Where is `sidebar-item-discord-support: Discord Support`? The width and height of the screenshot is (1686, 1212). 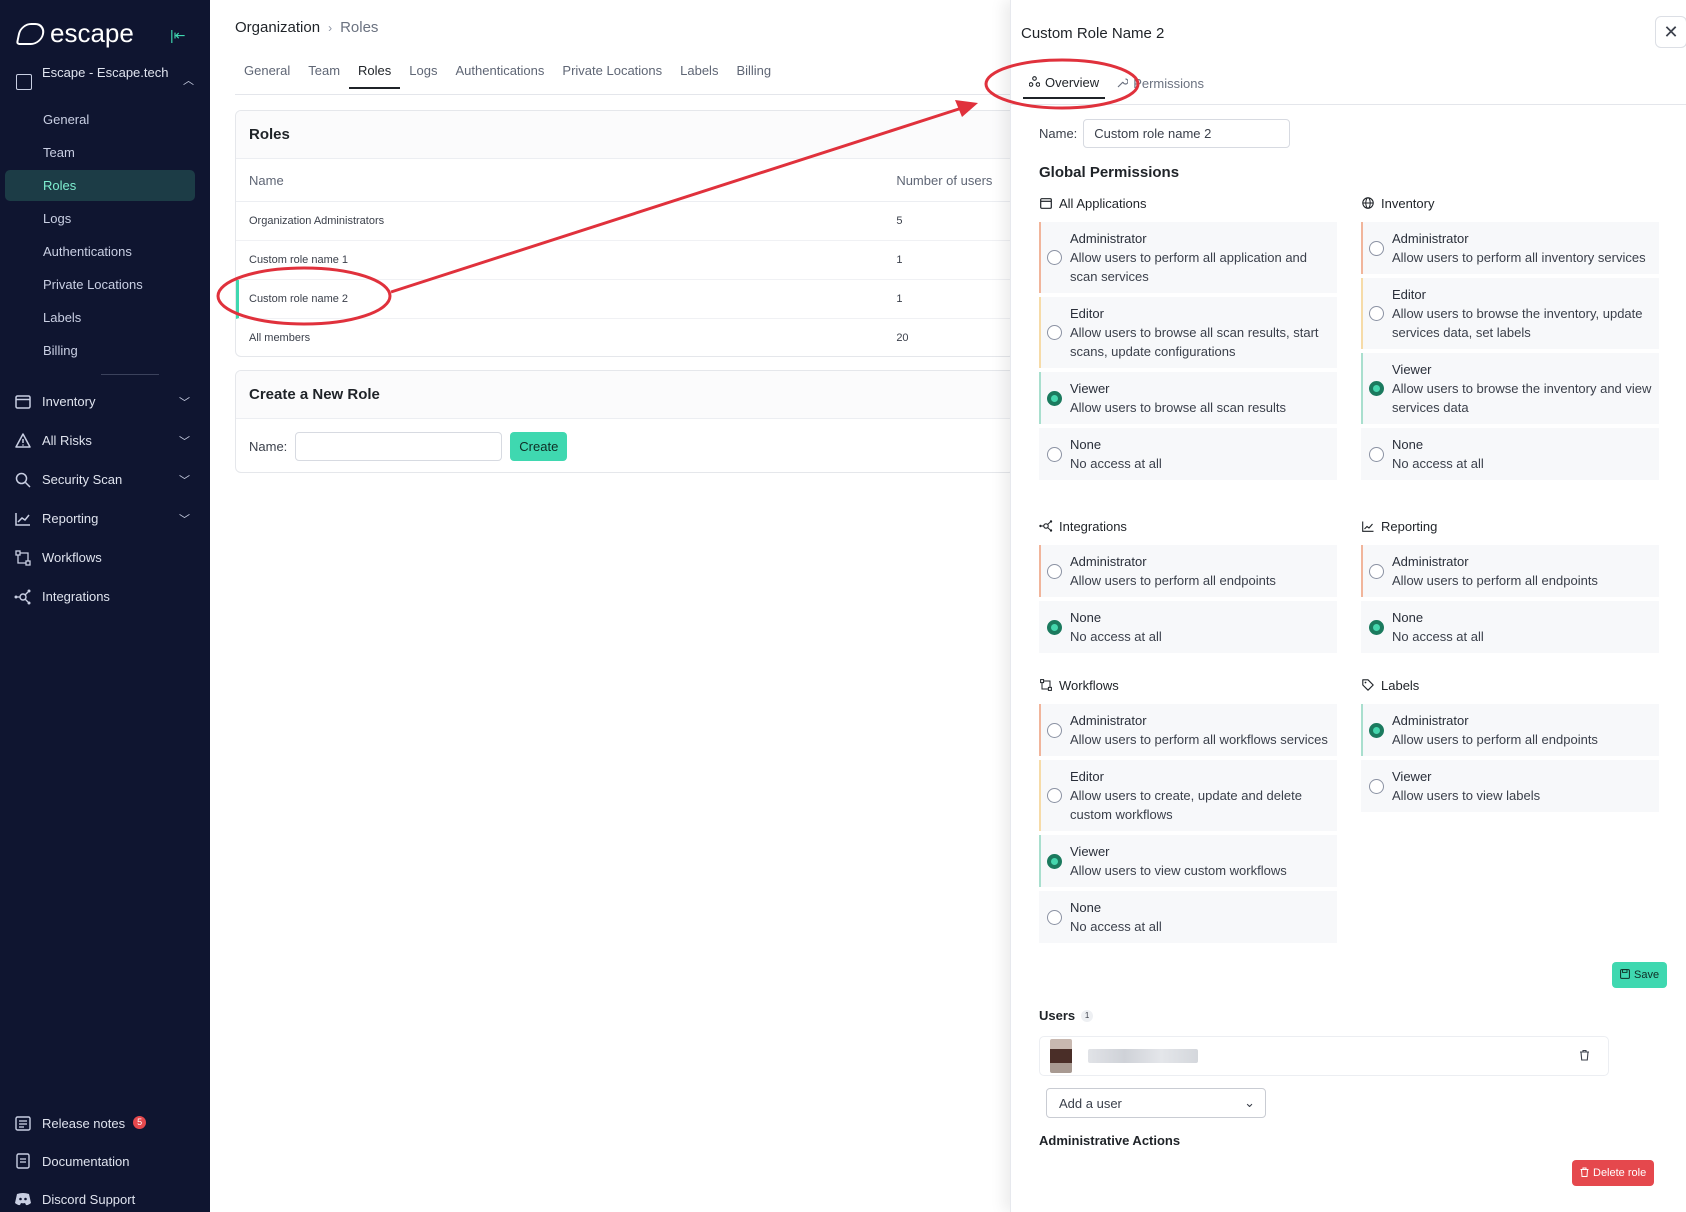 sidebar-item-discord-support: Discord Support is located at coordinates (105, 1196).